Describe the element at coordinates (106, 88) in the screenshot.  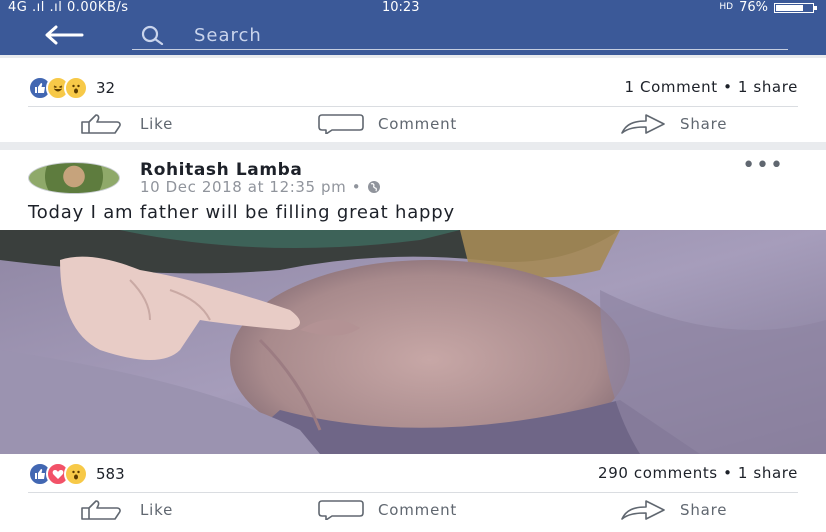
I see `reaction-count: 32` at that location.